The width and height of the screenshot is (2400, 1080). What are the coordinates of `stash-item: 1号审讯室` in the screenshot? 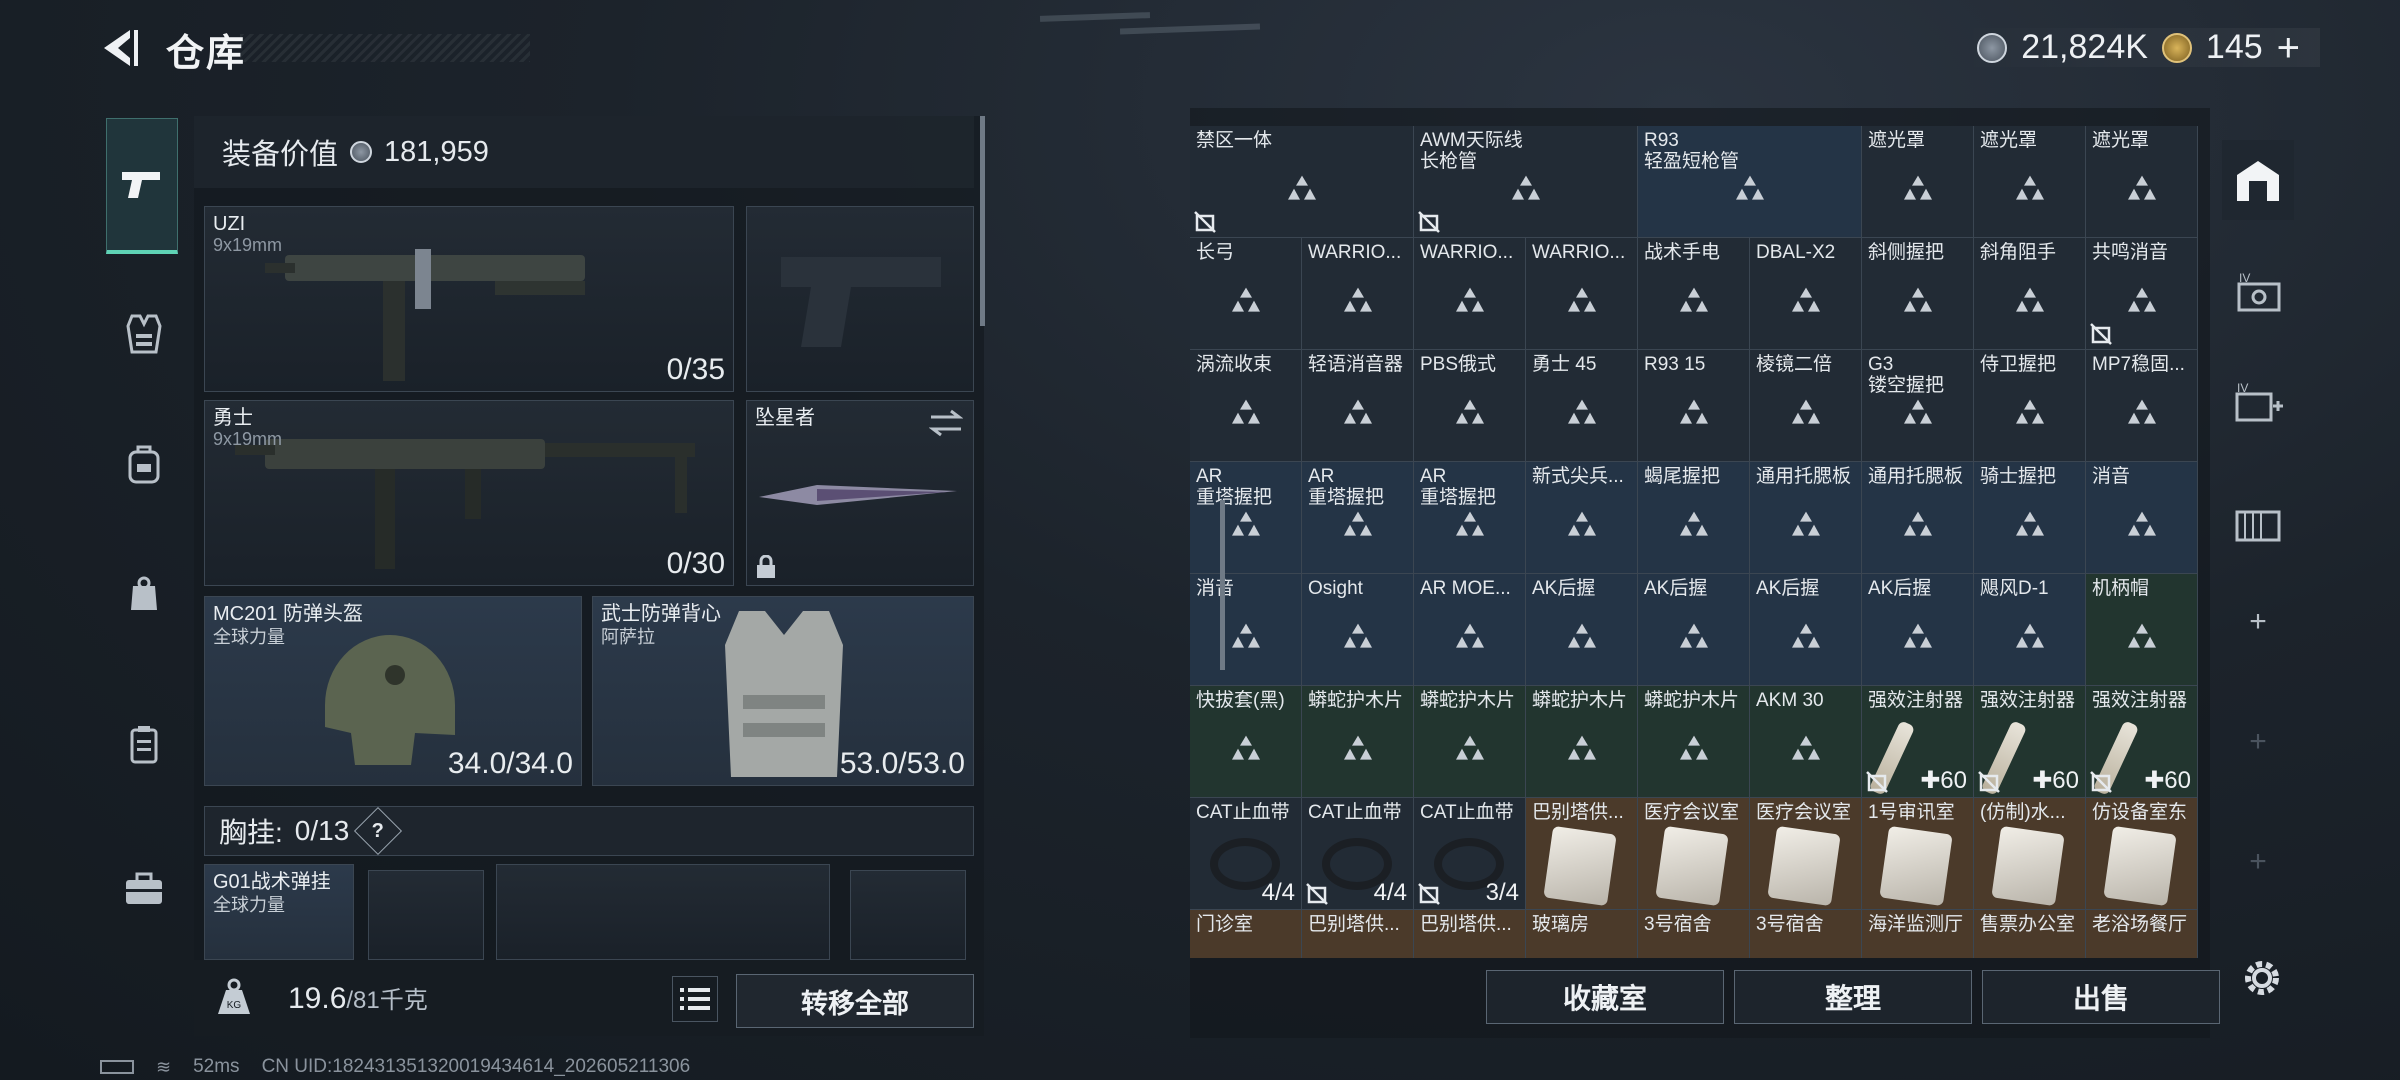 It's located at (1918, 854).